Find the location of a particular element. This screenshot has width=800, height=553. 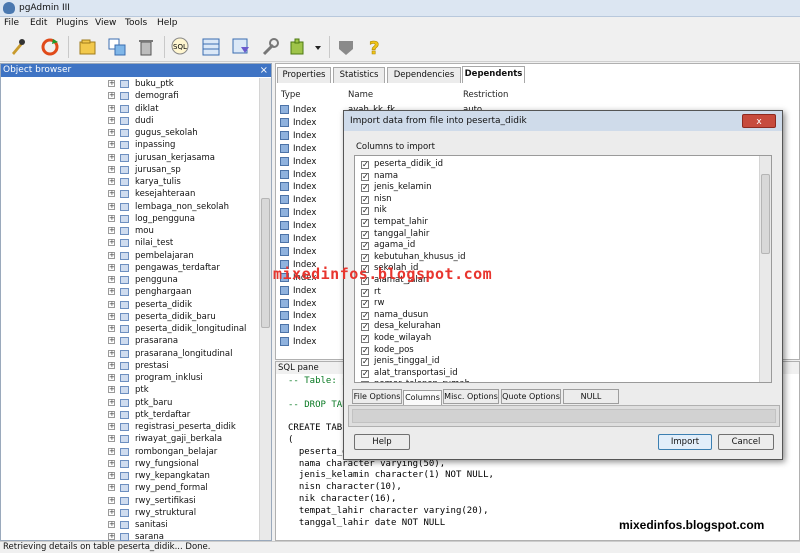

menu-file: File is located at coordinates (11, 23).